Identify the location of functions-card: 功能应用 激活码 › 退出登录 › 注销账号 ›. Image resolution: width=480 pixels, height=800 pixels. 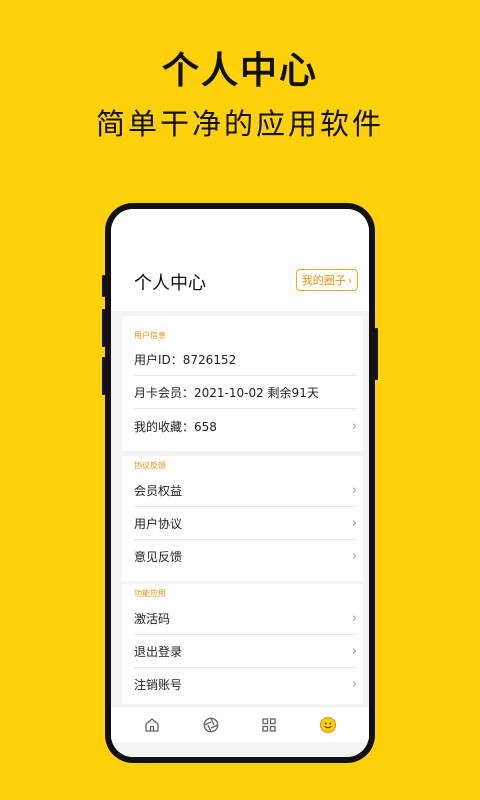
(242, 644).